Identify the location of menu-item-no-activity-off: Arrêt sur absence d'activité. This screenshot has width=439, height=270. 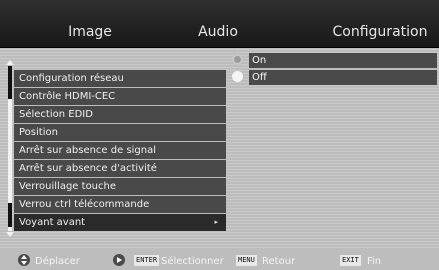
(120, 168).